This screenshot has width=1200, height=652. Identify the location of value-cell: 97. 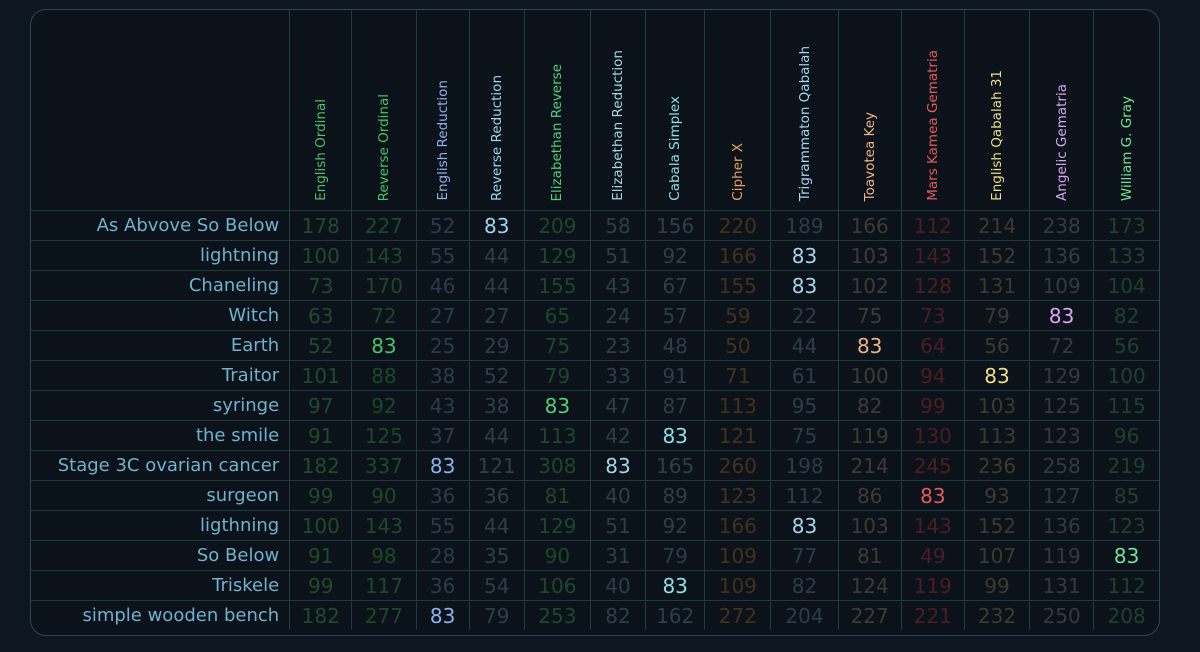
(321, 405).